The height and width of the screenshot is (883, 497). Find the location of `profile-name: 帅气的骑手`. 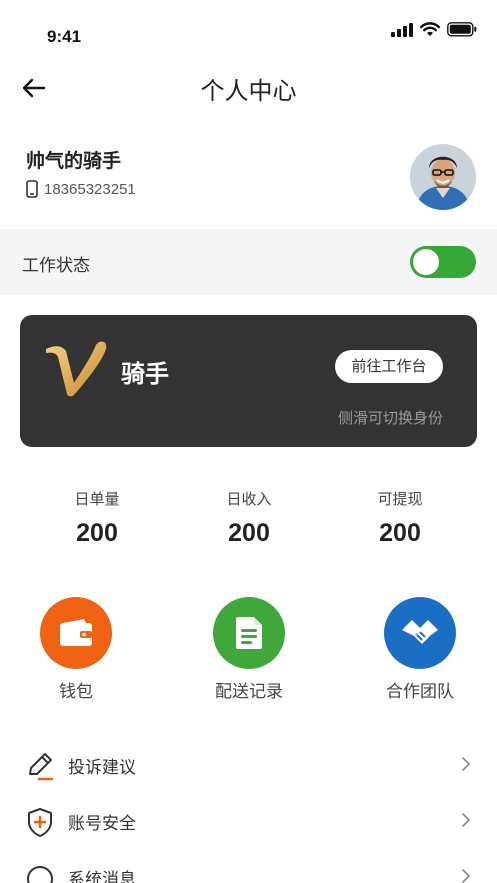

profile-name: 帅气的骑手 is located at coordinates (74, 161).